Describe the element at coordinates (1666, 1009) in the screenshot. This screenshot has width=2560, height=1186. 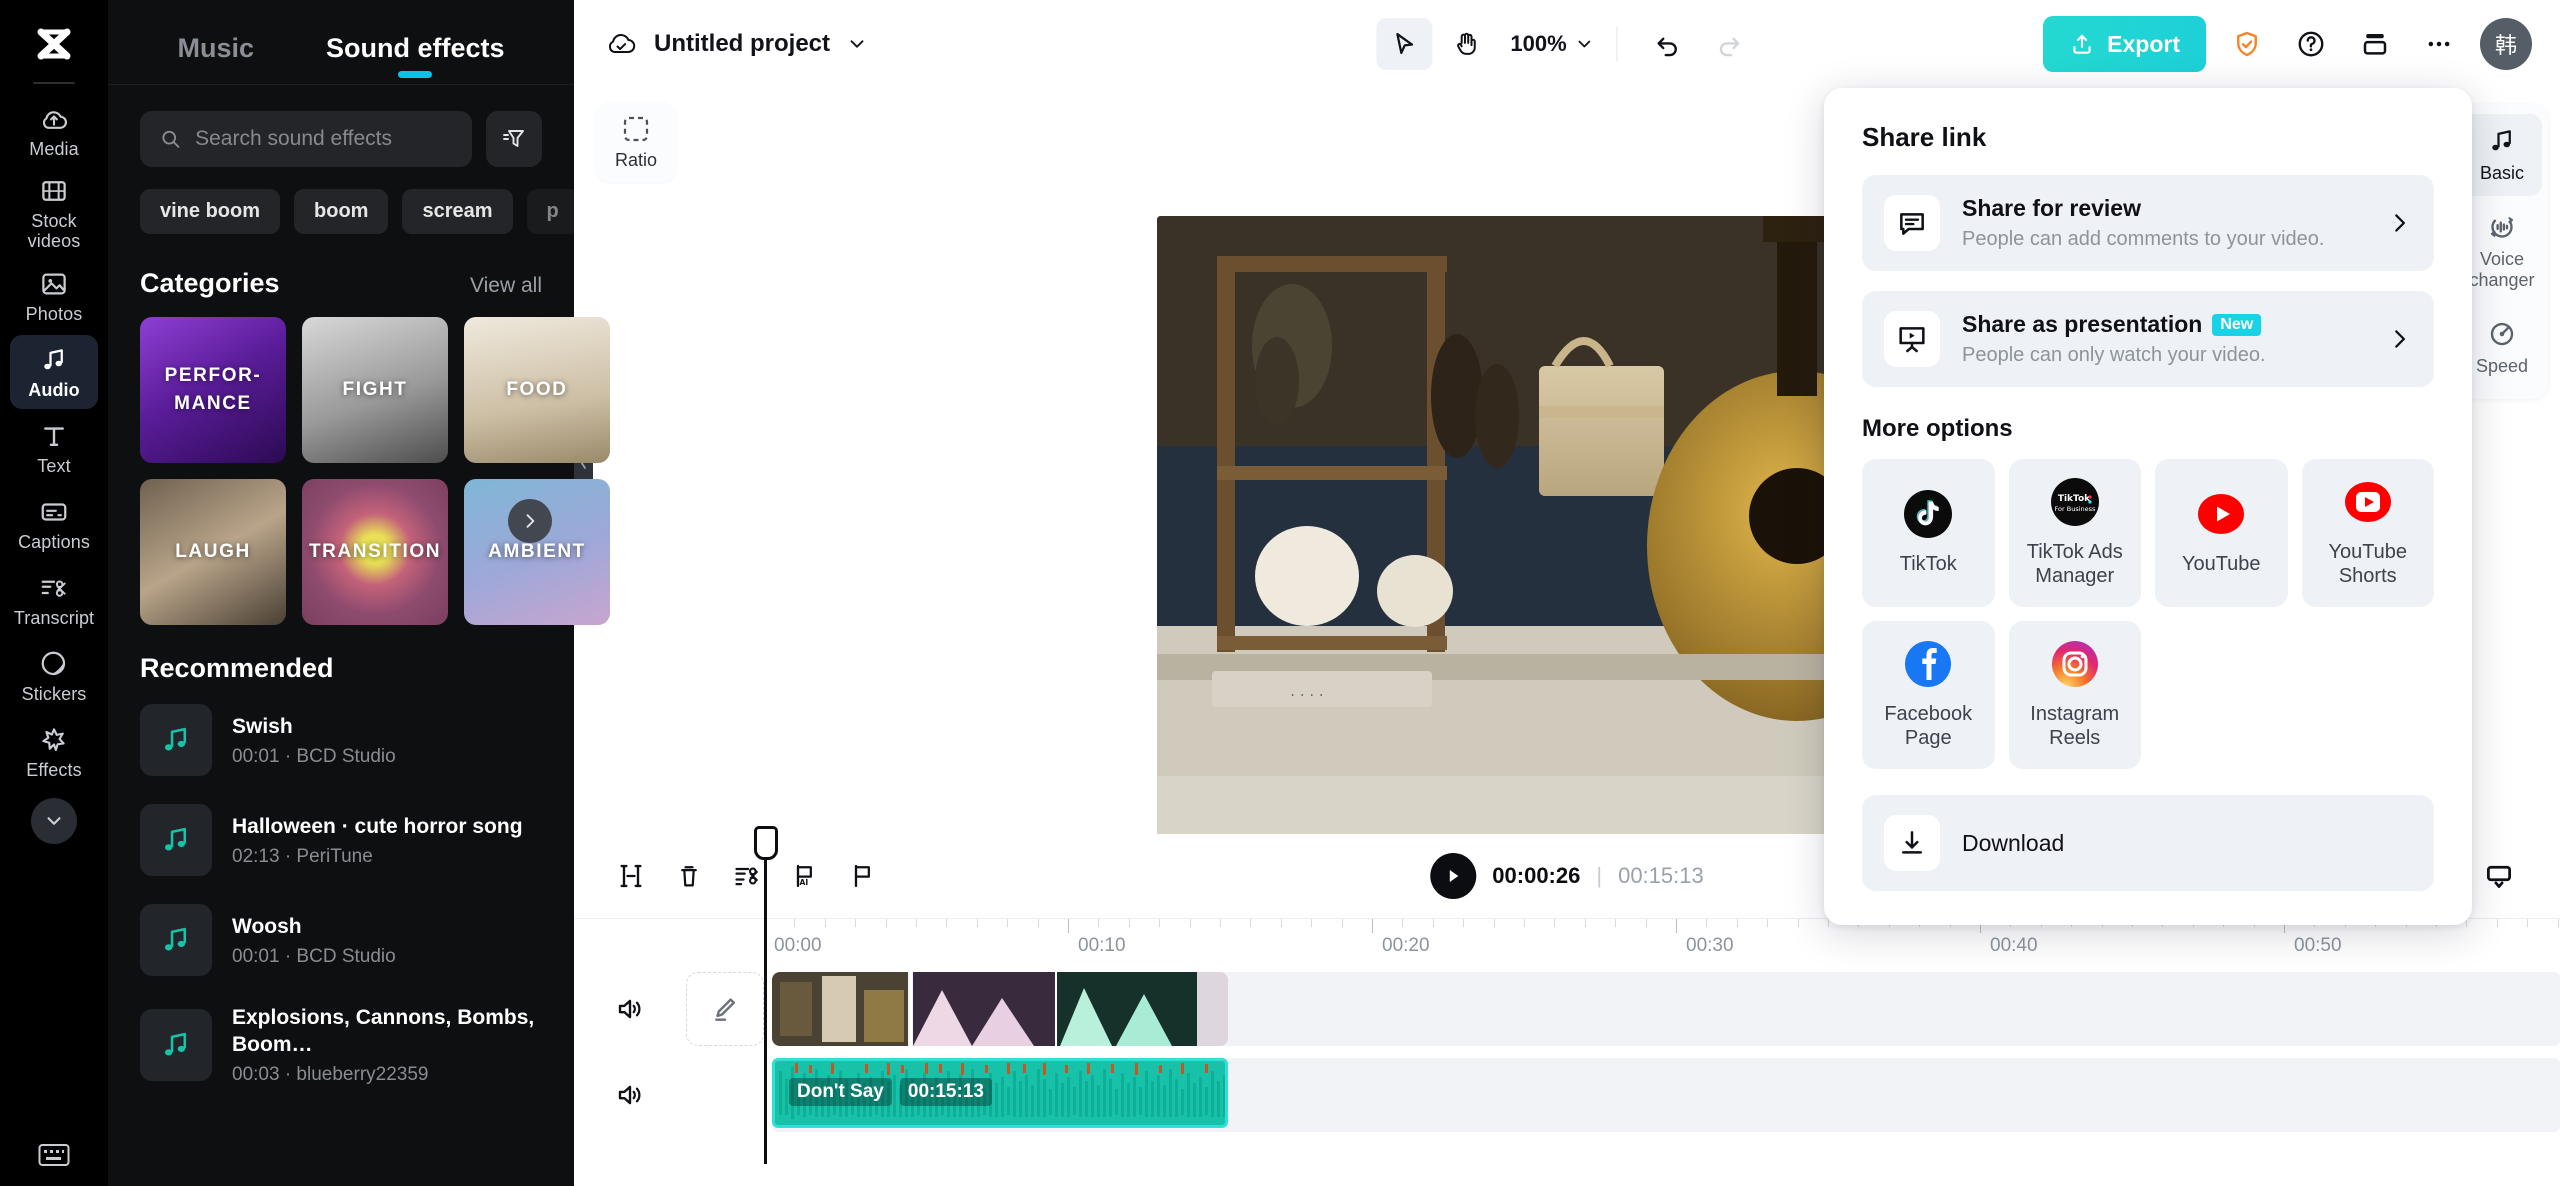
I see `video-track-lane` at that location.